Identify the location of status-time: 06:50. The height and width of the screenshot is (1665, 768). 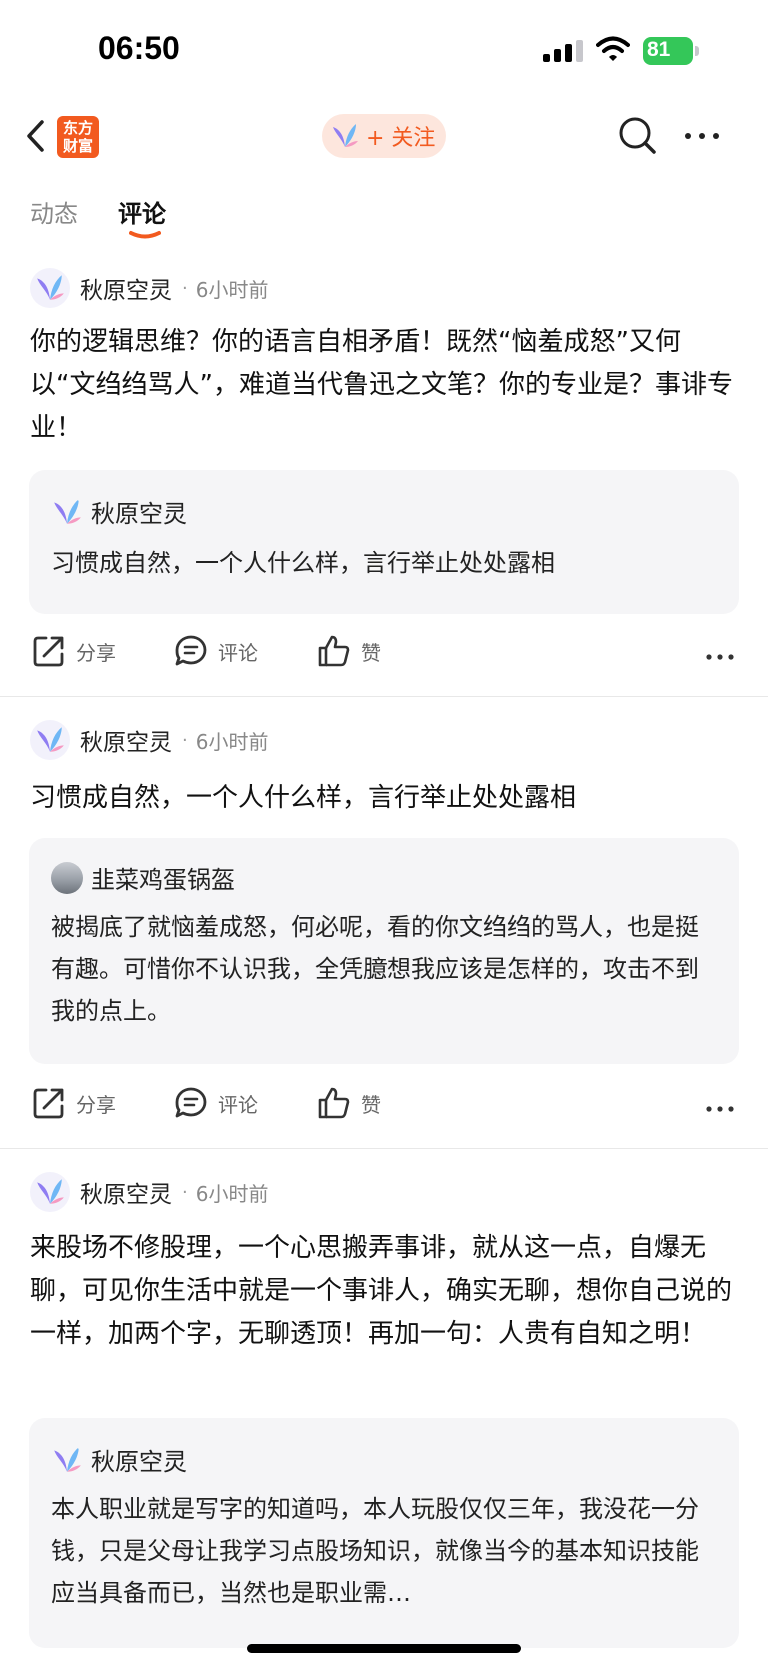
(139, 48).